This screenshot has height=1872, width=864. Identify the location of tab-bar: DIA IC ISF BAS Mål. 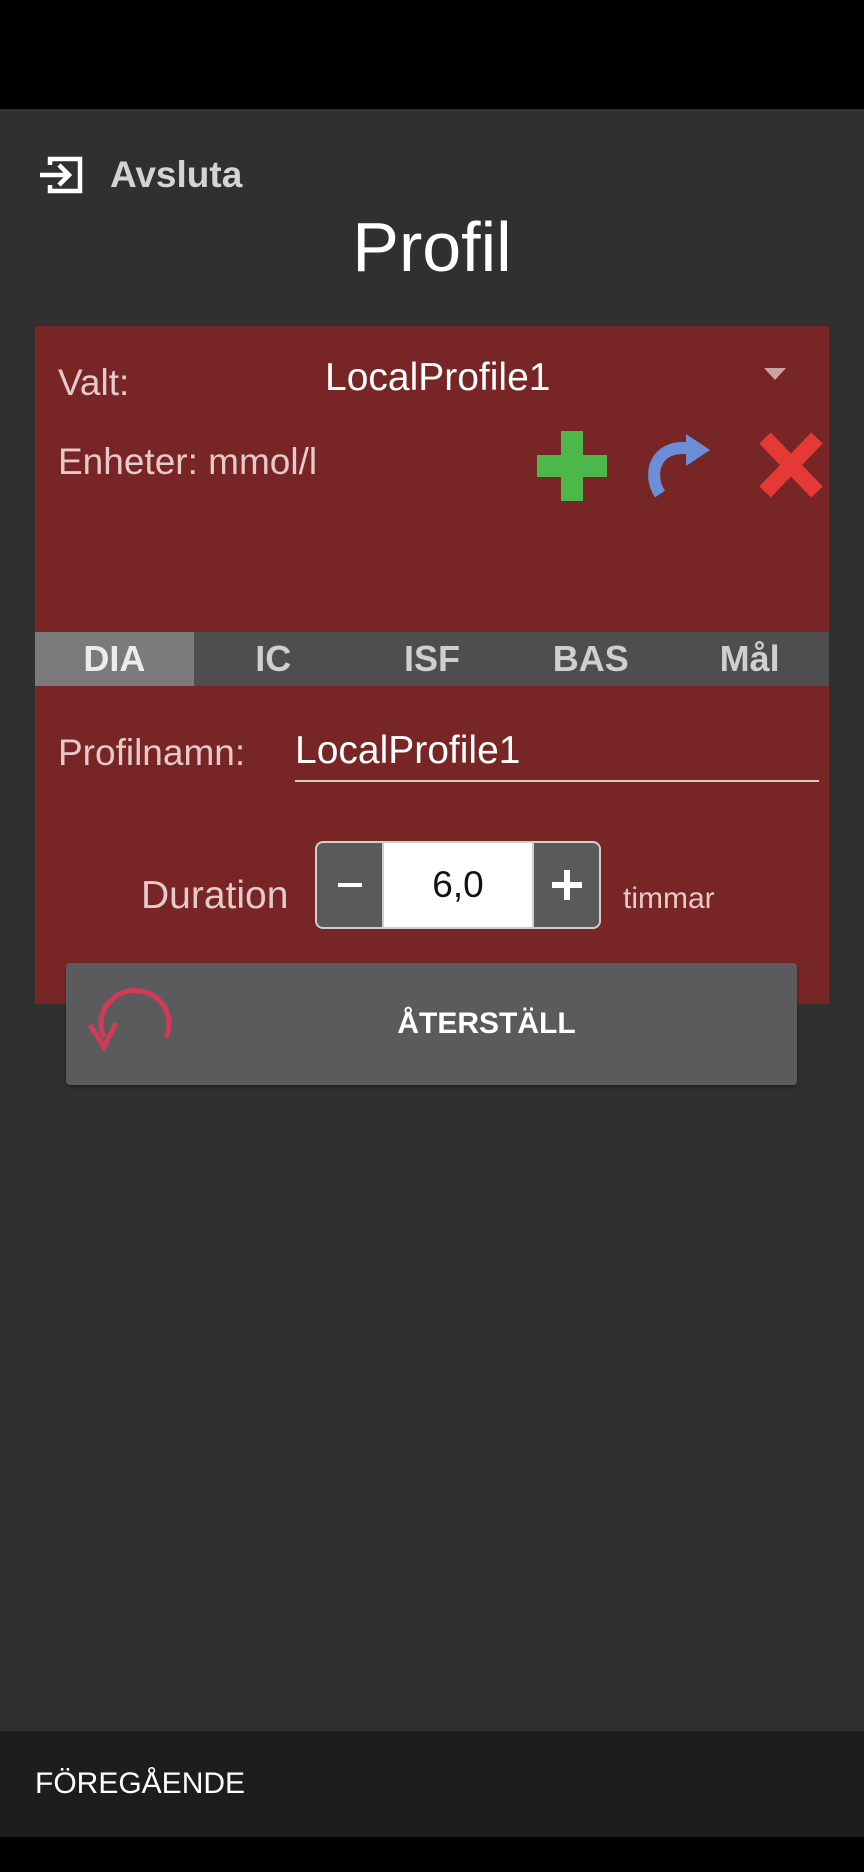
(432, 659).